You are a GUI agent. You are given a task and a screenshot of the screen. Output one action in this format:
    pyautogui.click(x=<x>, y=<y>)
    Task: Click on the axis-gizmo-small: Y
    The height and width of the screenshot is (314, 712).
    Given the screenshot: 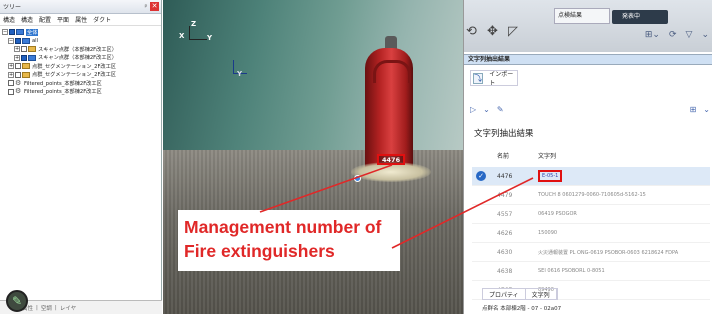 What is the action you would take?
    pyautogui.click(x=240, y=70)
    